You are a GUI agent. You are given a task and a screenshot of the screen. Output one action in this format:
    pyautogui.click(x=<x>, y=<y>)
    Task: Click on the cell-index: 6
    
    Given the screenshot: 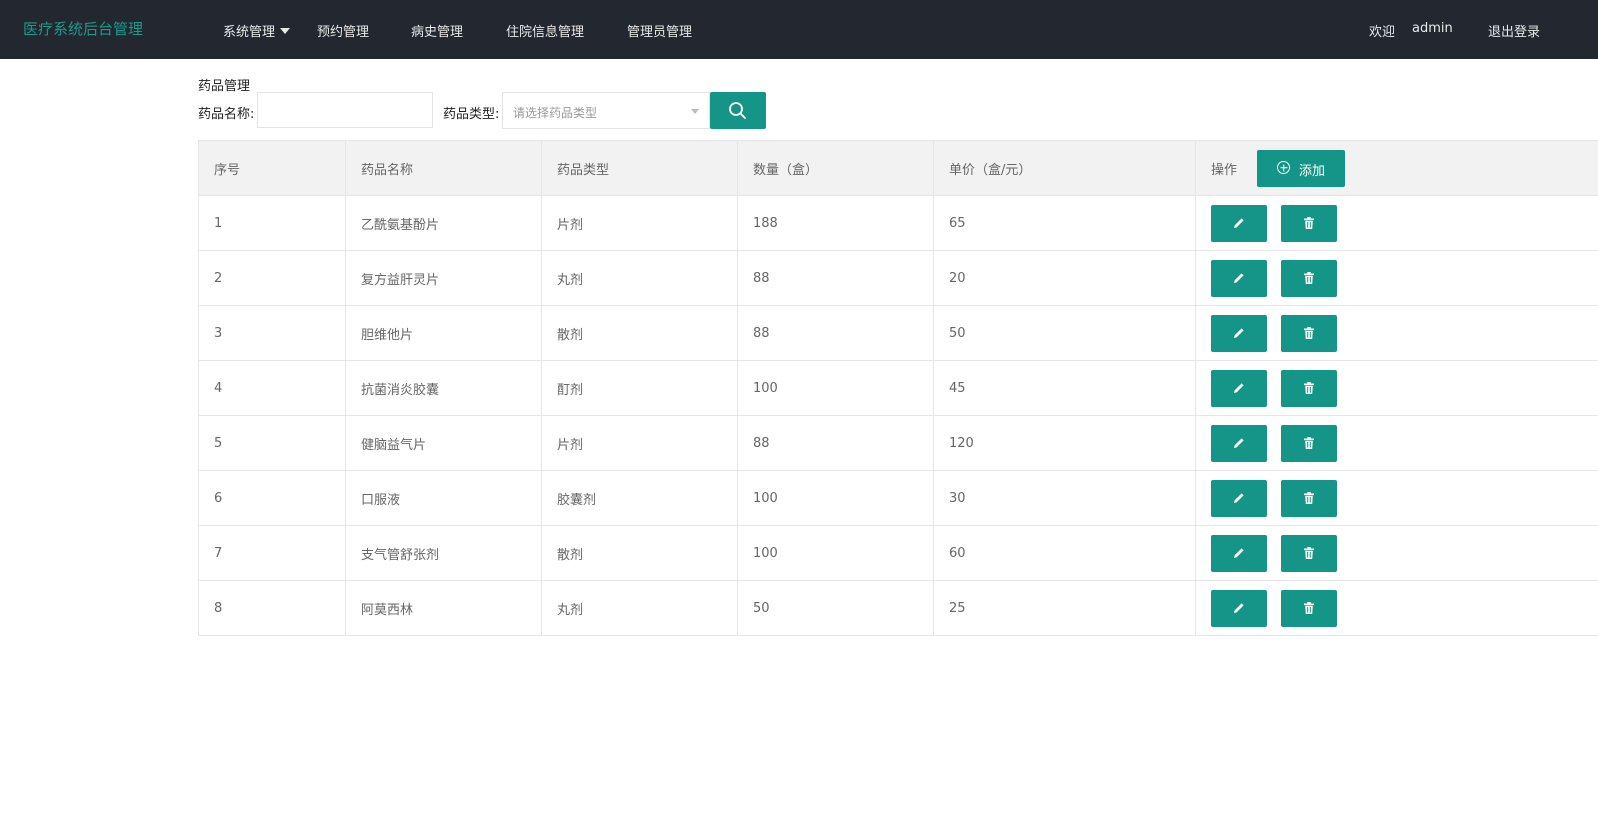 What is the action you would take?
    pyautogui.click(x=272, y=498)
    